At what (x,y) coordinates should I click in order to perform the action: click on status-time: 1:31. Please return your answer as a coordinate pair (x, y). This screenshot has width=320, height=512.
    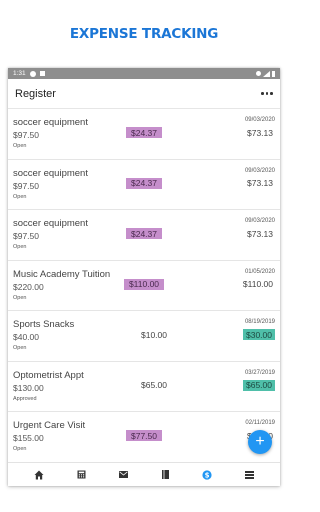
    Looking at the image, I should click on (19, 73).